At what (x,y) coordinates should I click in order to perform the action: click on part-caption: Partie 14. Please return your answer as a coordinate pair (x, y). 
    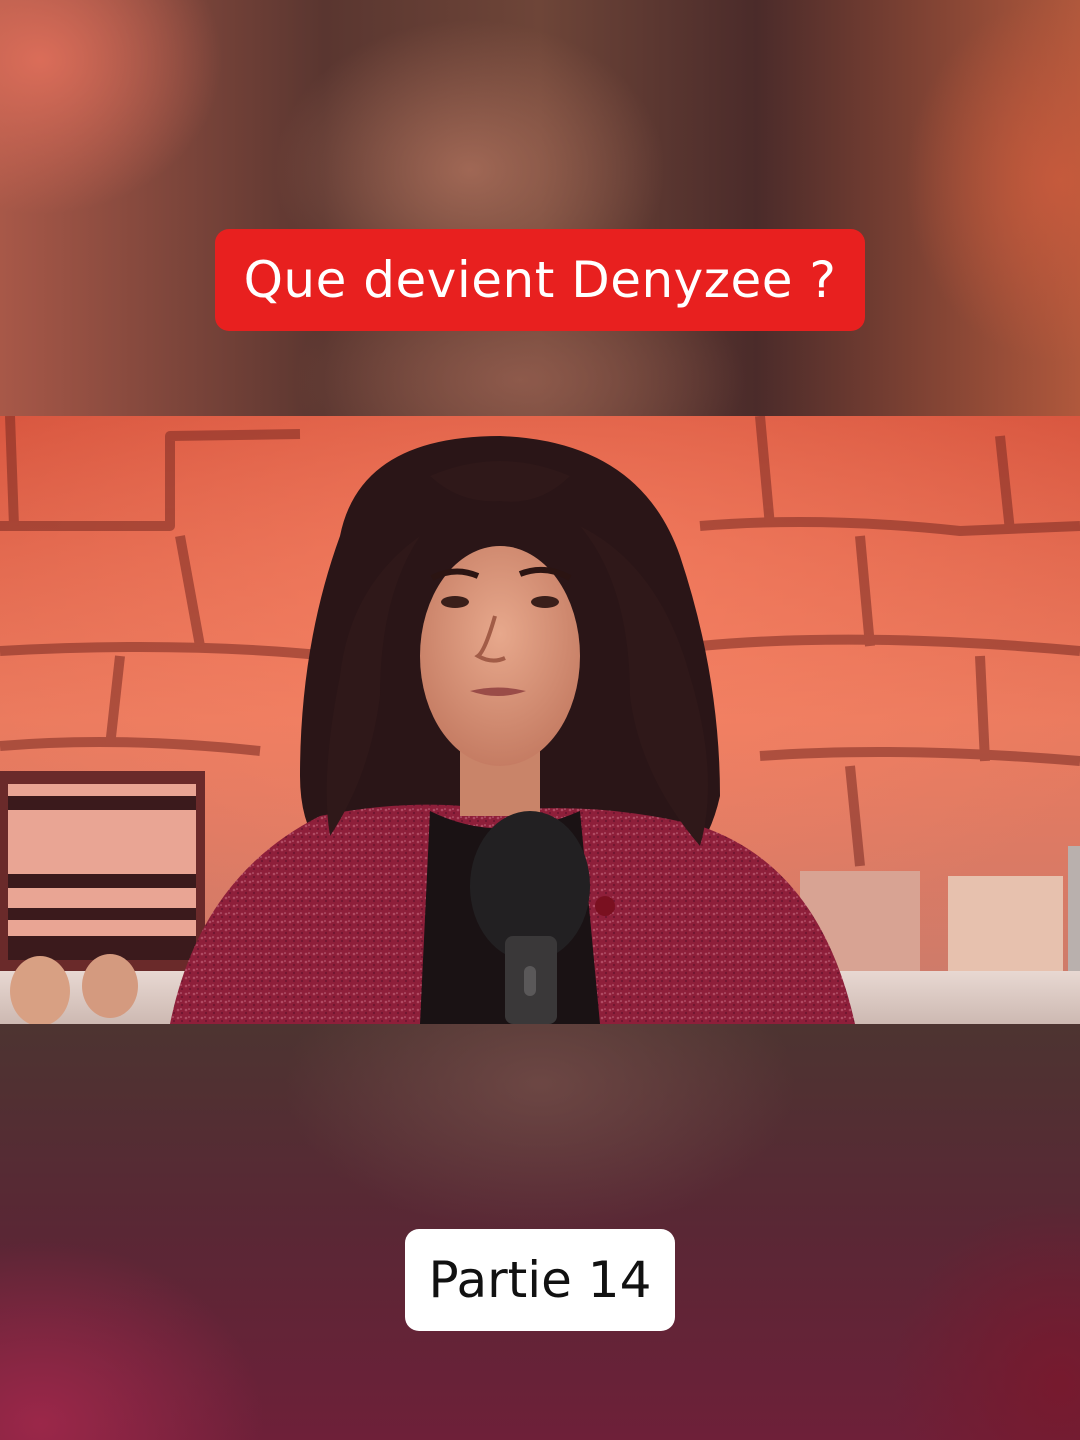
    Looking at the image, I should click on (540, 1280).